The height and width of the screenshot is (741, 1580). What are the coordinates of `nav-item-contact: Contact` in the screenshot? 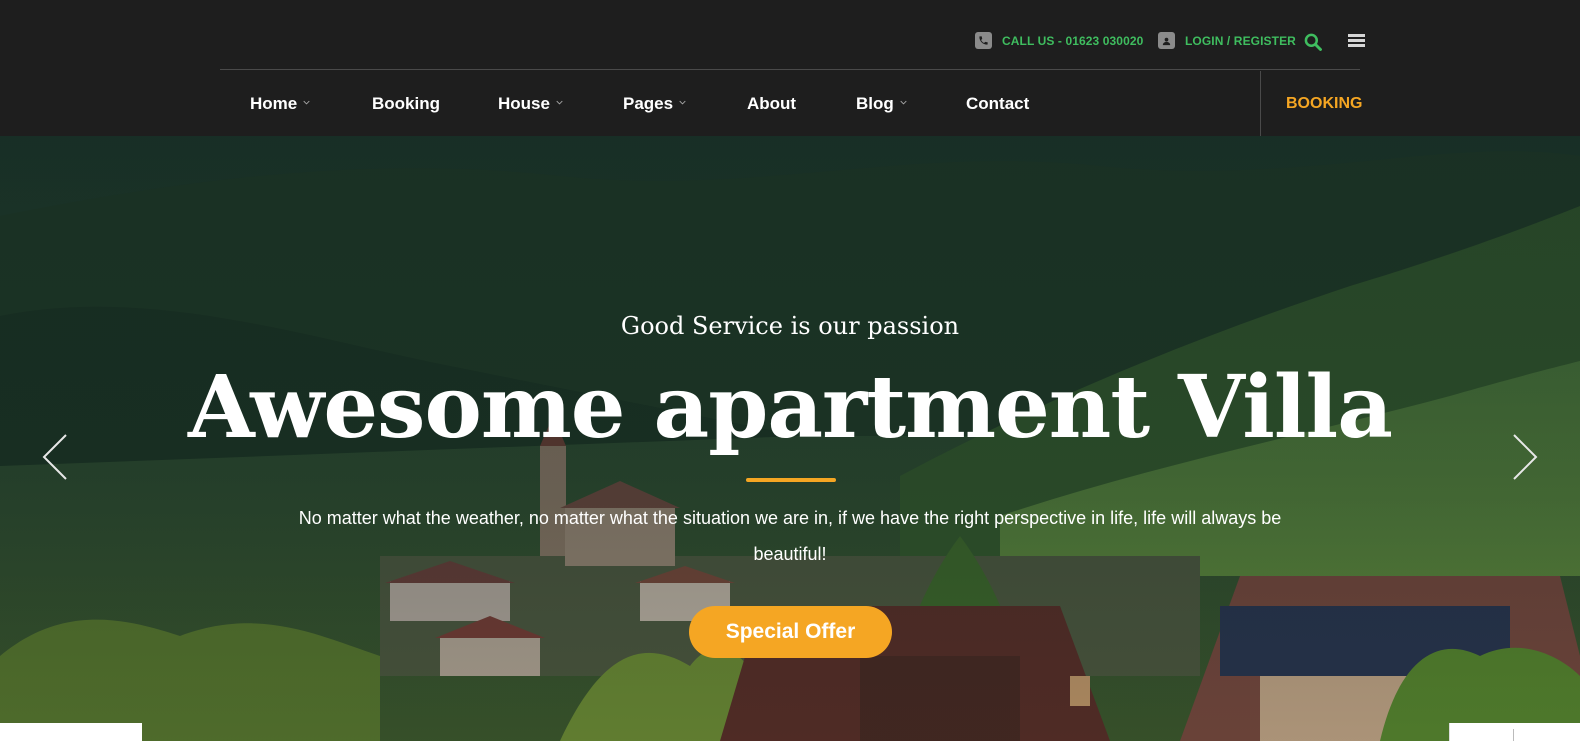 It's located at (997, 103).